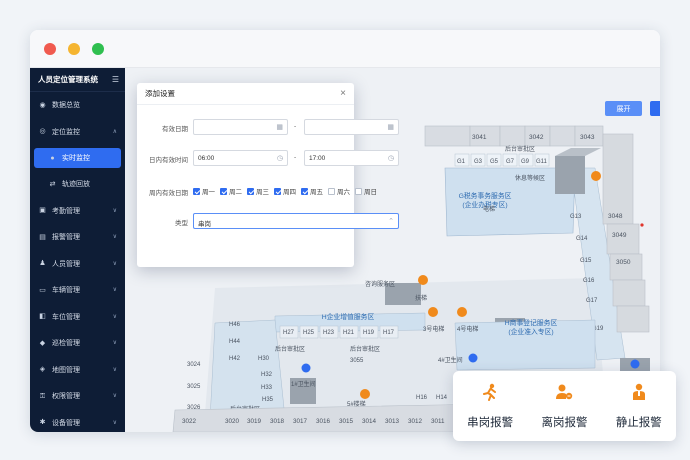  I want to click on svg-text: 3024, so click(194, 365).